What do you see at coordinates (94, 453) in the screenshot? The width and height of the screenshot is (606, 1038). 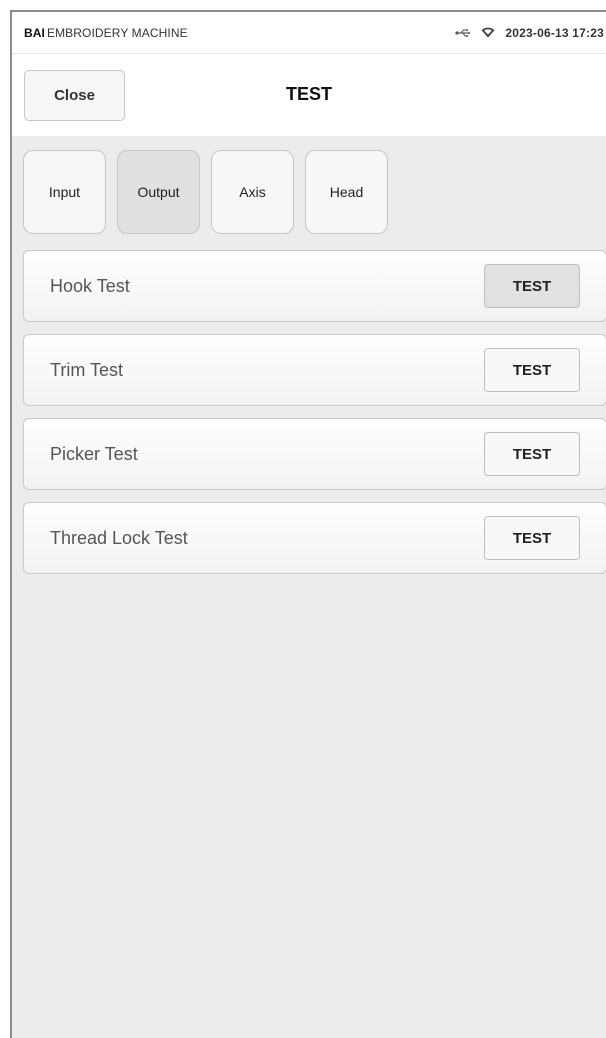 I see `test-label: Picker Test` at bounding box center [94, 453].